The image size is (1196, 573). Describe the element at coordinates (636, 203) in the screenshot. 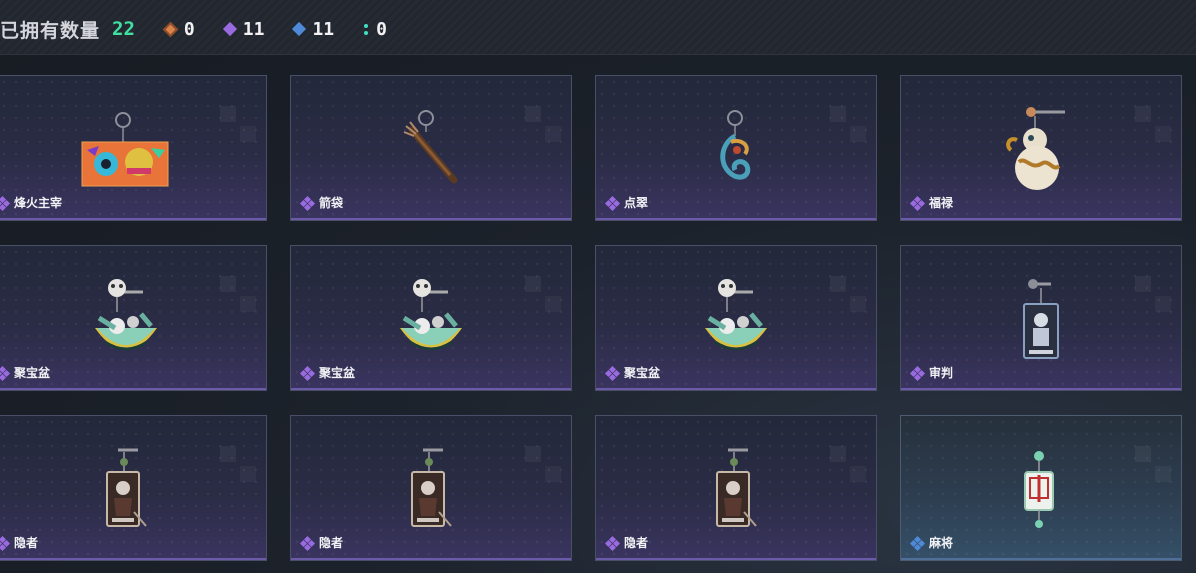

I see `charm-name: 点翠` at that location.